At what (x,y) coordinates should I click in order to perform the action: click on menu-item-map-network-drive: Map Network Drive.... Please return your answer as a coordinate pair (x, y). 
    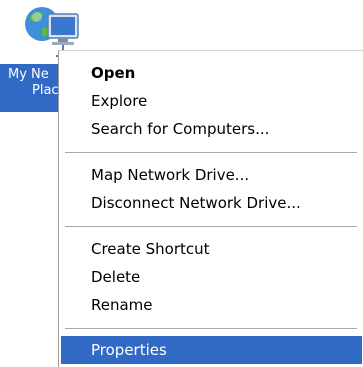
    Looking at the image, I should click on (211, 175).